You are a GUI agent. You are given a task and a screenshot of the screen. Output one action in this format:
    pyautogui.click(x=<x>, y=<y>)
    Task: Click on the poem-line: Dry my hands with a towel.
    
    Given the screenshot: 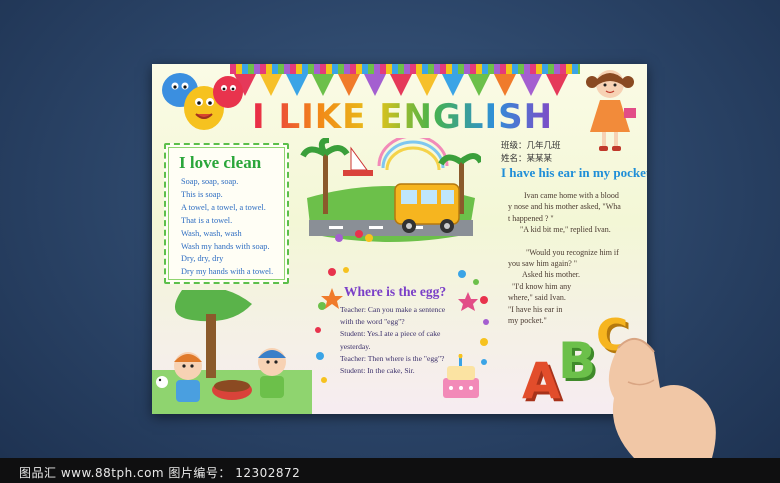 What is the action you would take?
    pyautogui.click(x=227, y=272)
    